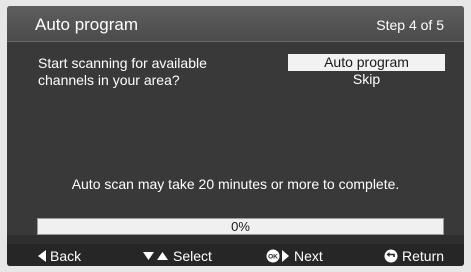  I want to click on progress-bar: 0%, so click(240, 226).